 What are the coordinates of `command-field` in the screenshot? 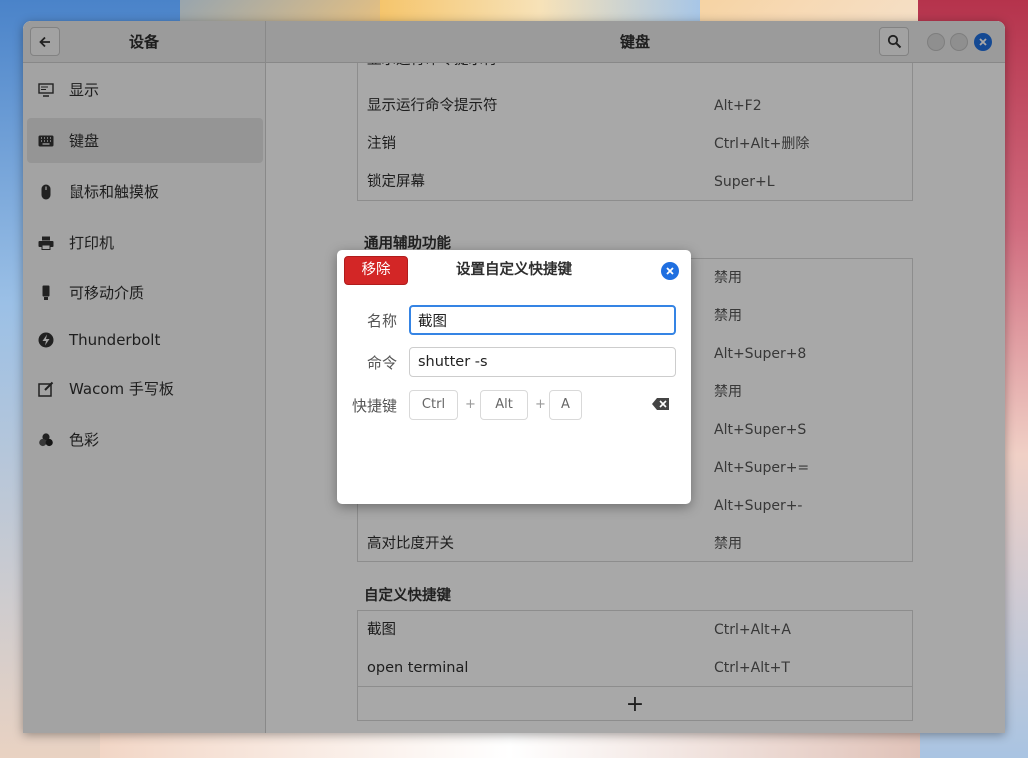 It's located at (542, 362).